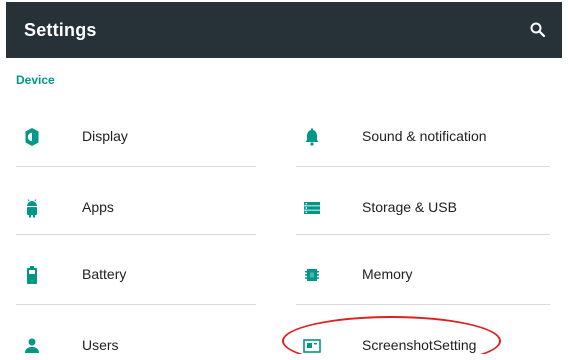 This screenshot has width=568, height=360. What do you see at coordinates (144, 207) in the screenshot?
I see `settings-item-apps: Apps` at bounding box center [144, 207].